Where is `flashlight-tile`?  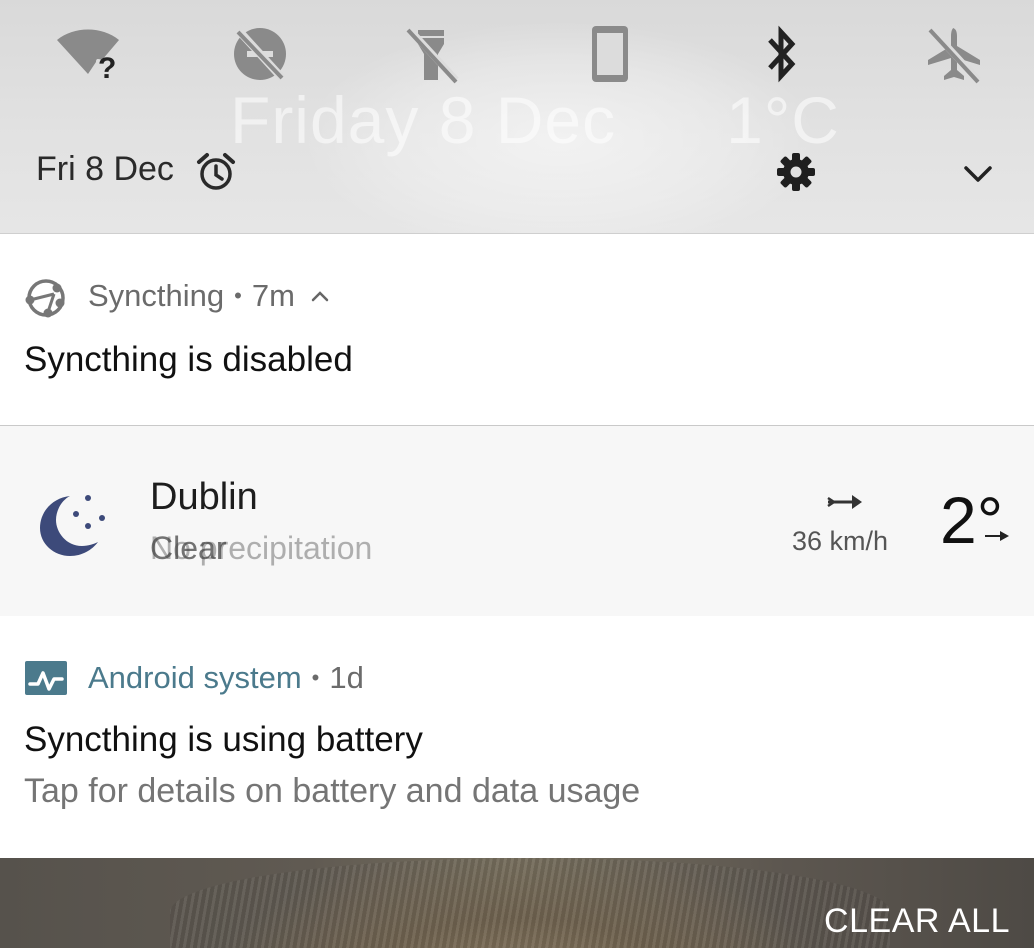 flashlight-tile is located at coordinates (432, 54).